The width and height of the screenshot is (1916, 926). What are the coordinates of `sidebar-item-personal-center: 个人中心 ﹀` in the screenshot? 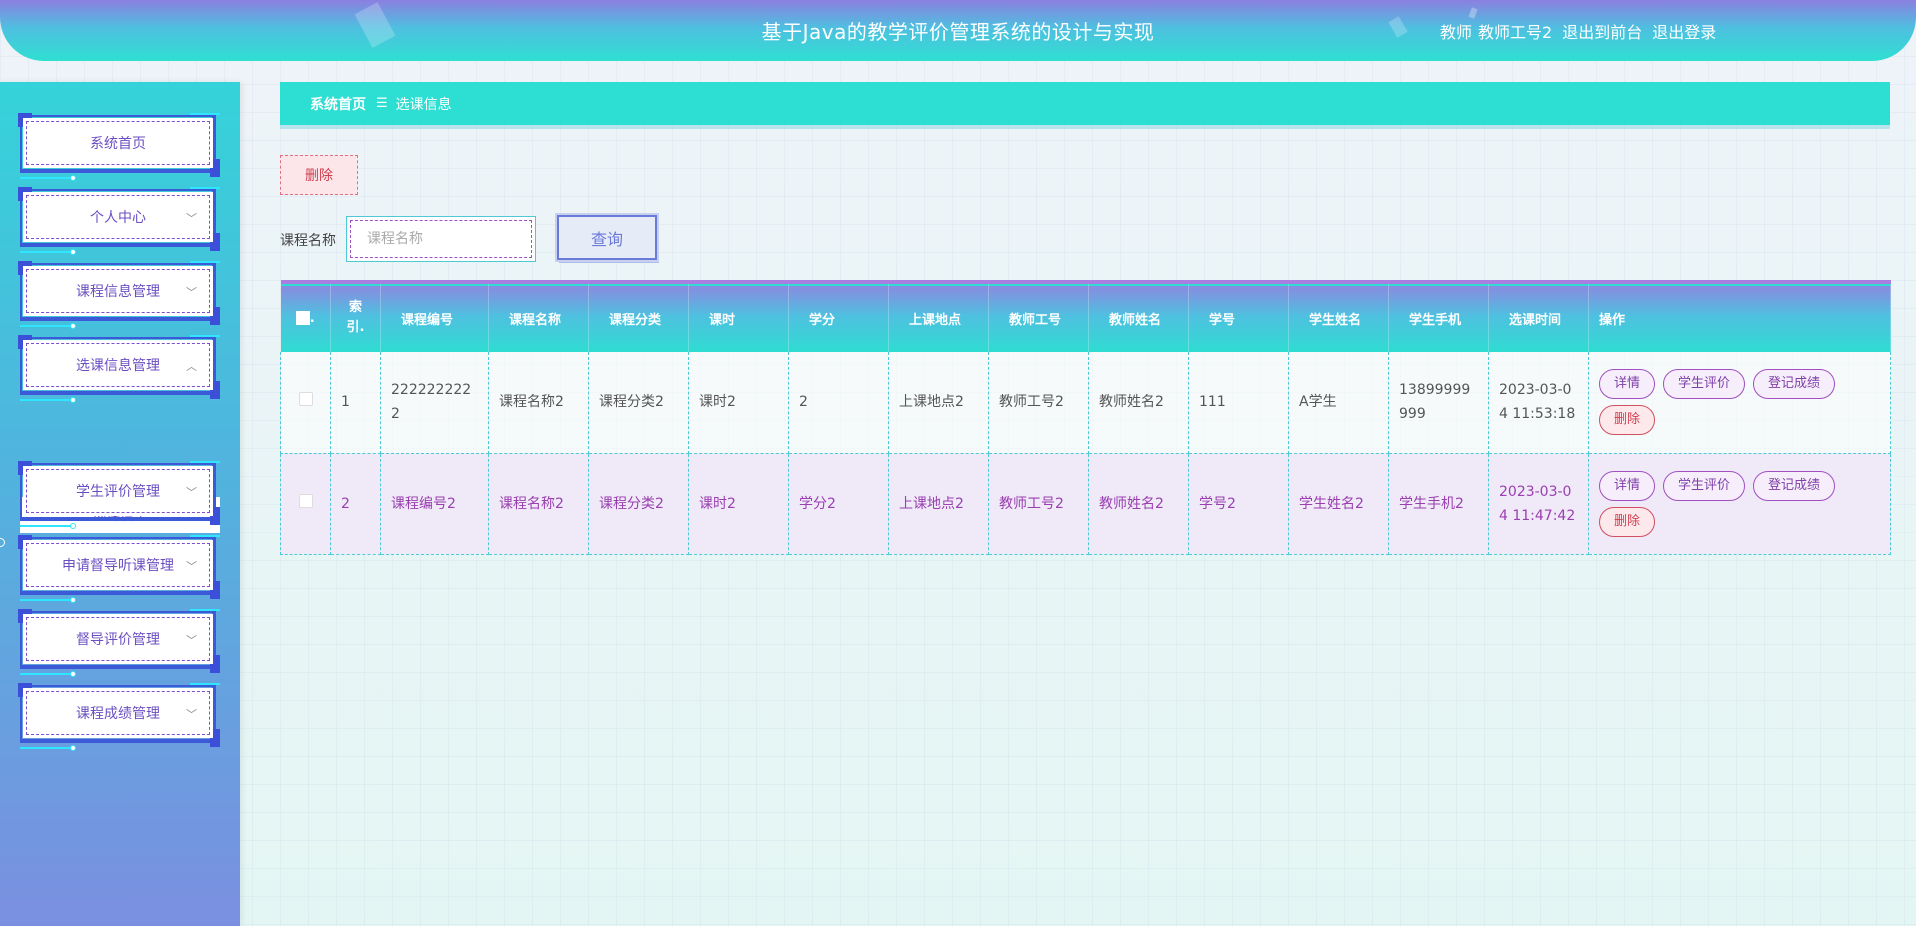 It's located at (119, 221).